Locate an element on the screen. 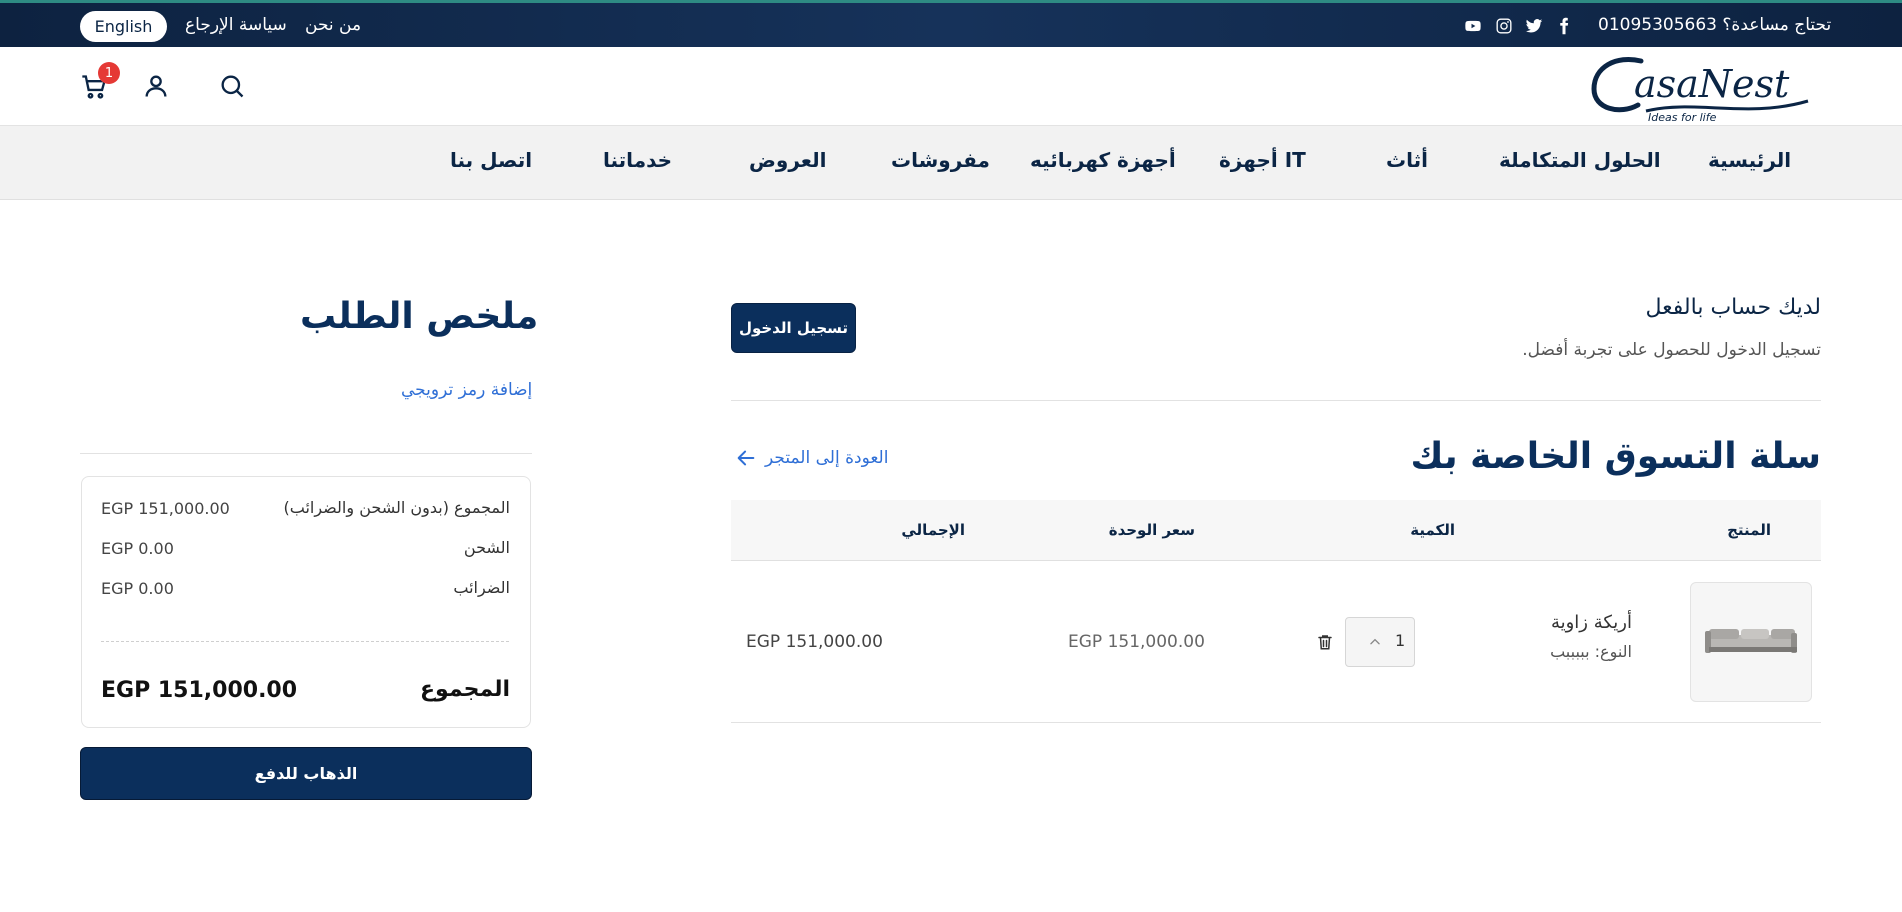 Image resolution: width=1902 pixels, height=912 pixels. nav-item-it-devices: أجهزة IT is located at coordinates (1262, 160).